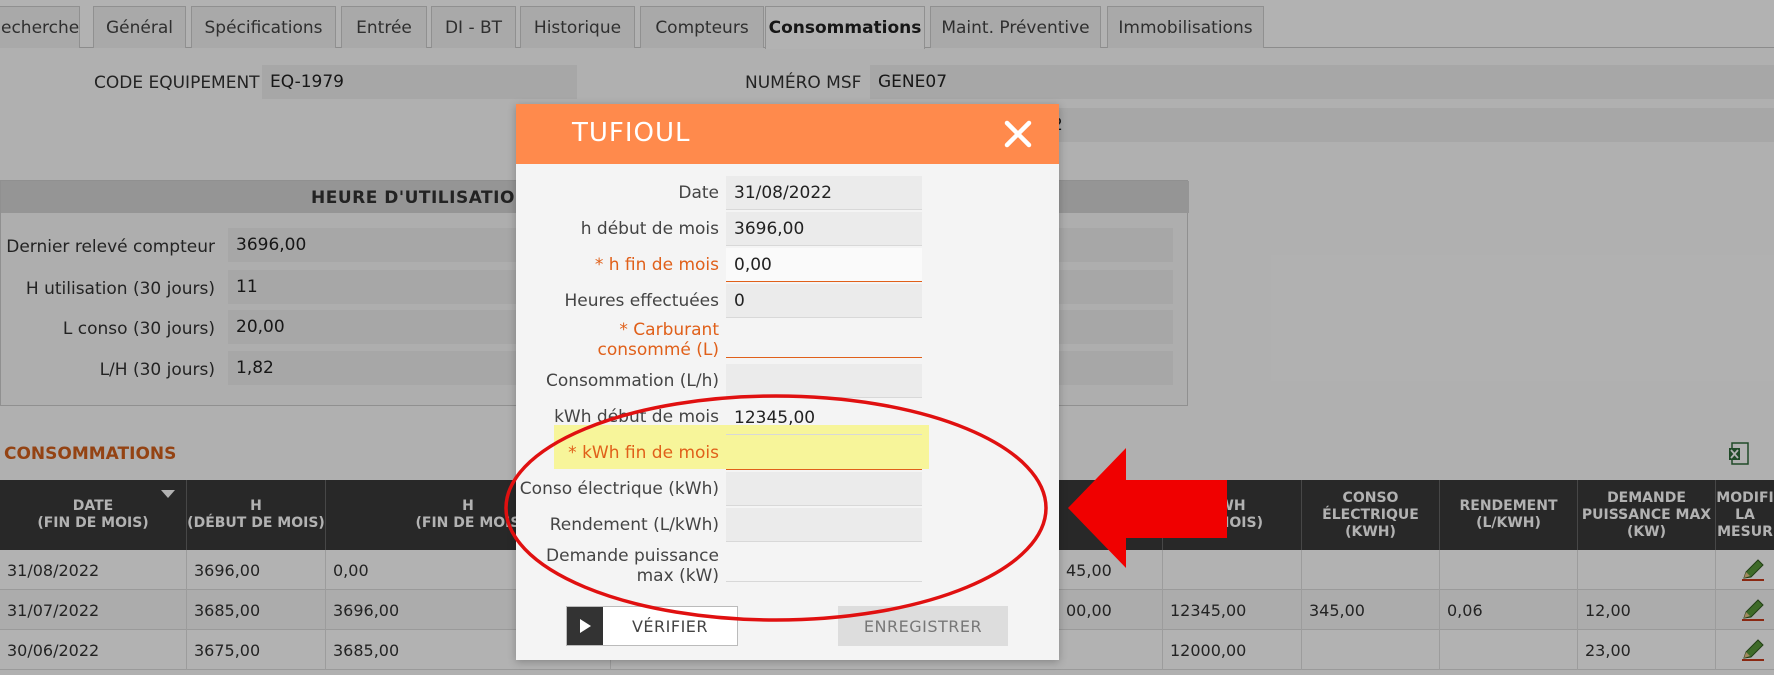 The width and height of the screenshot is (1774, 675). What do you see at coordinates (787, 134) in the screenshot?
I see `modal-header: TUFIOUL` at bounding box center [787, 134].